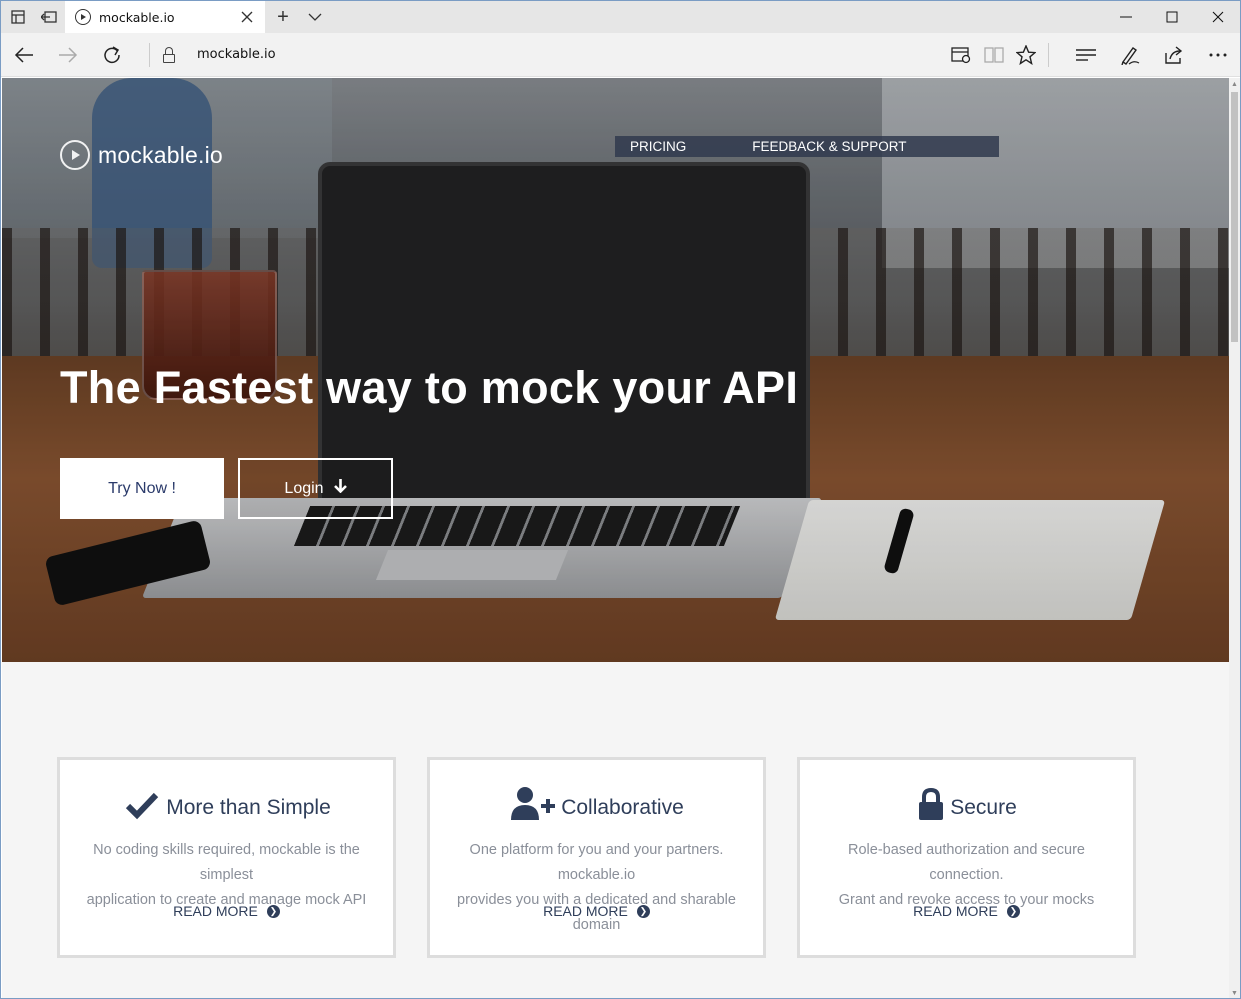  I want to click on add-user-icon, so click(533, 803).